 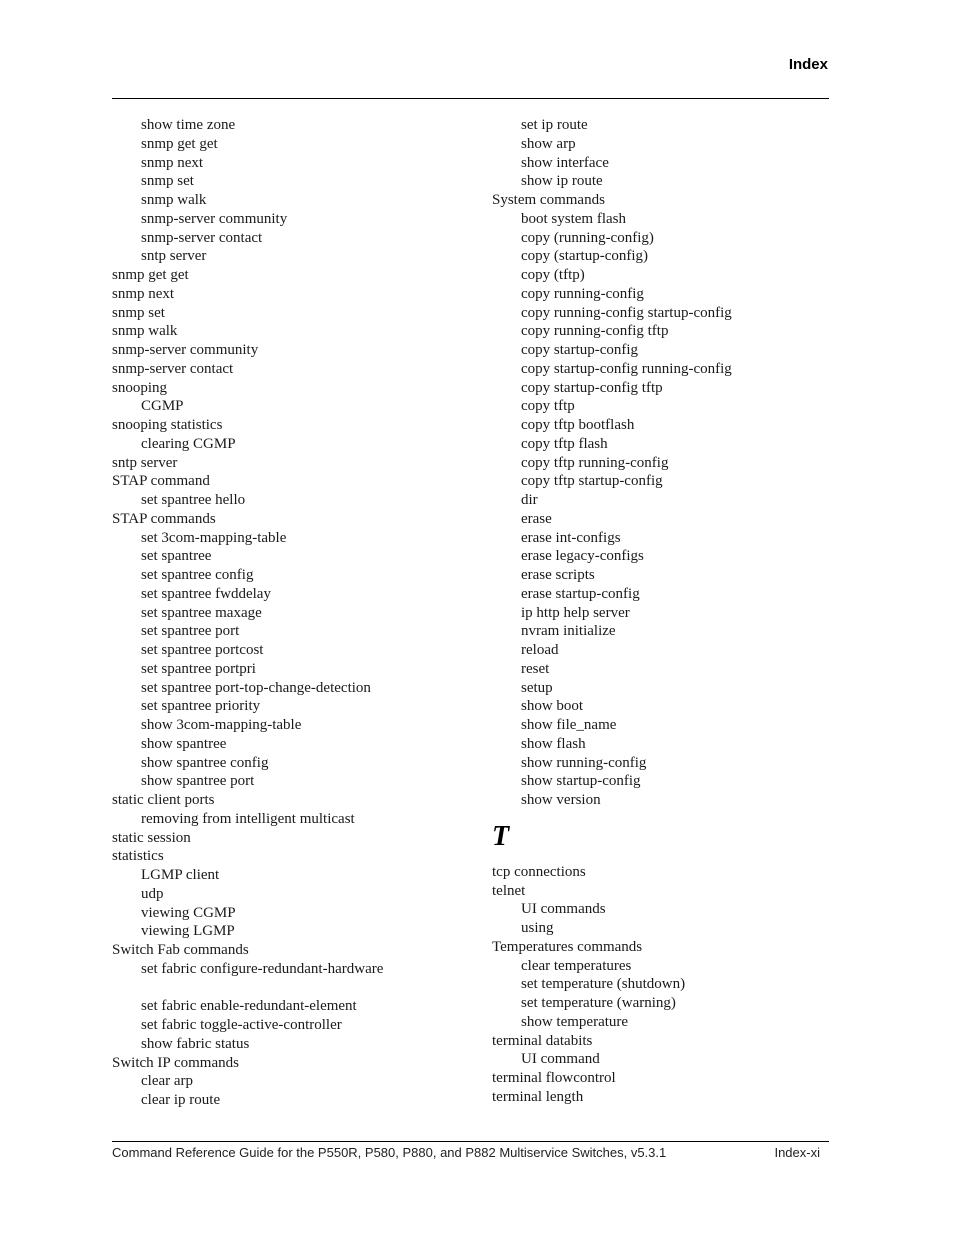 I want to click on index-subentry: snmp-server community, so click(x=214, y=218).